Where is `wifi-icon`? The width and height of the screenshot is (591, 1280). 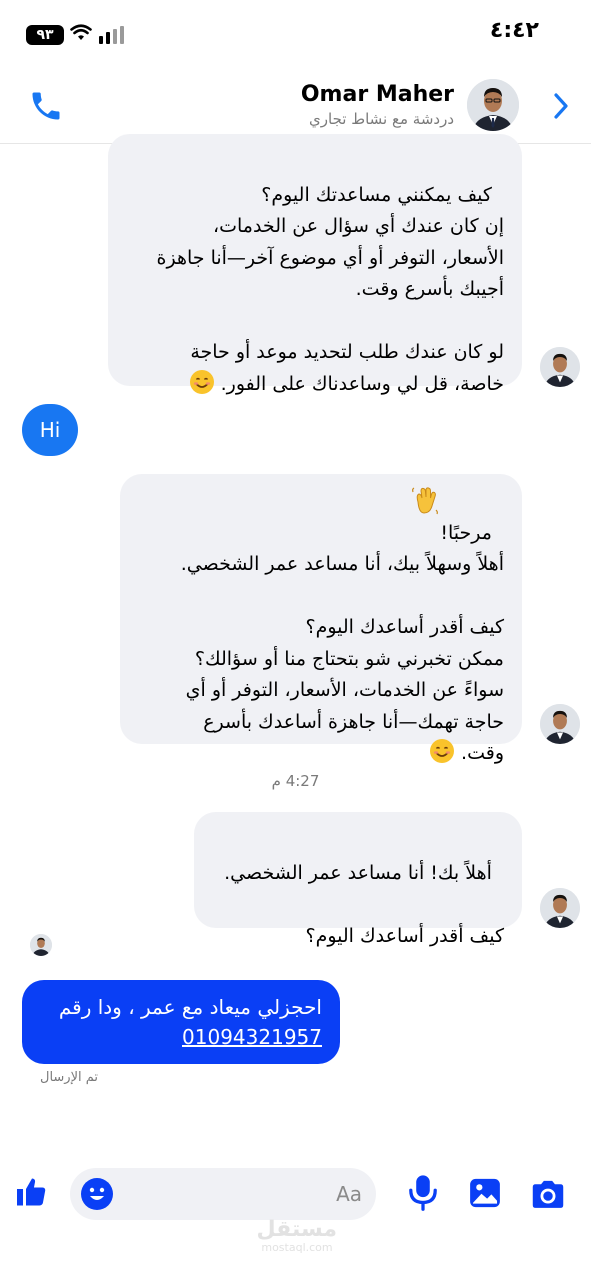 wifi-icon is located at coordinates (81, 32).